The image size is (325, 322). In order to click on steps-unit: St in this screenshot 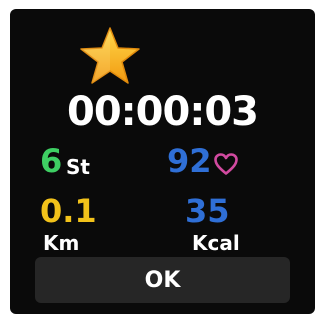, I will do `click(78, 167)`.